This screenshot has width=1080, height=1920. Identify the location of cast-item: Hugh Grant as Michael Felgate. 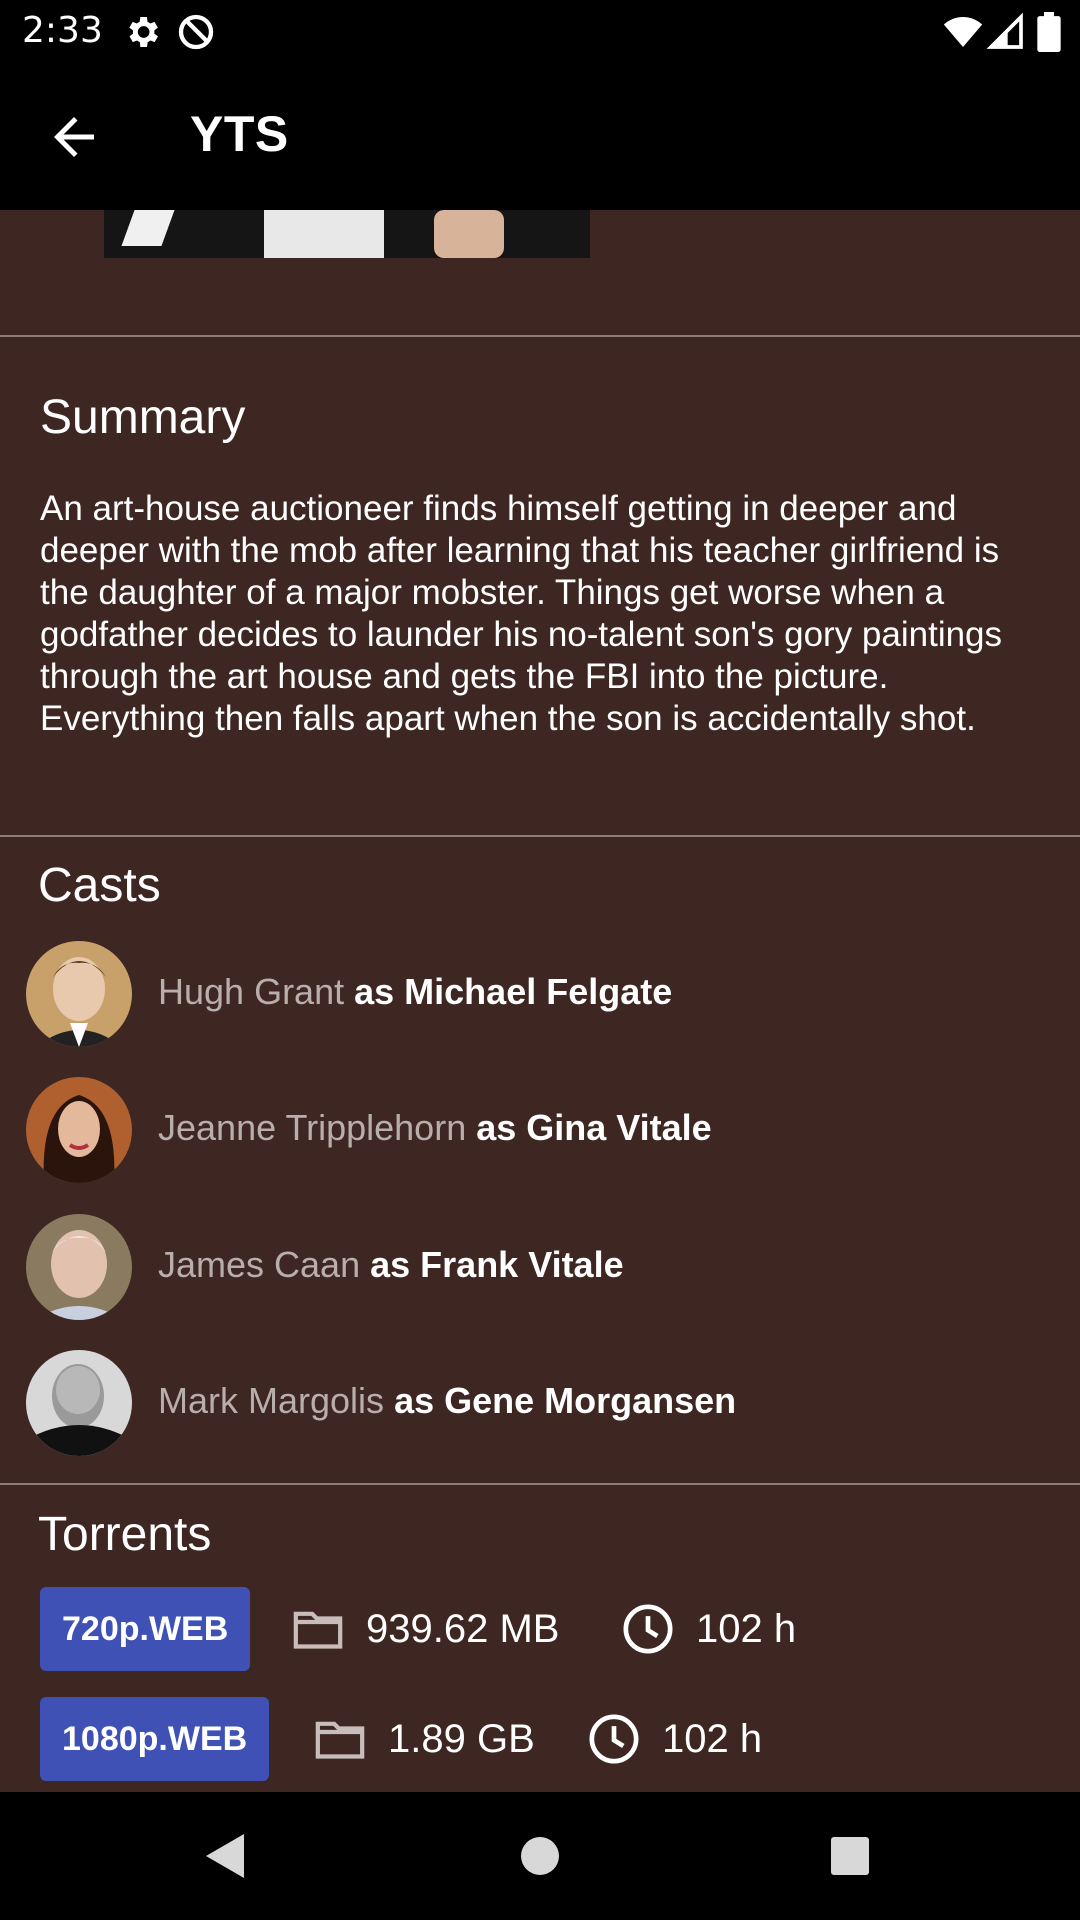
(546, 994).